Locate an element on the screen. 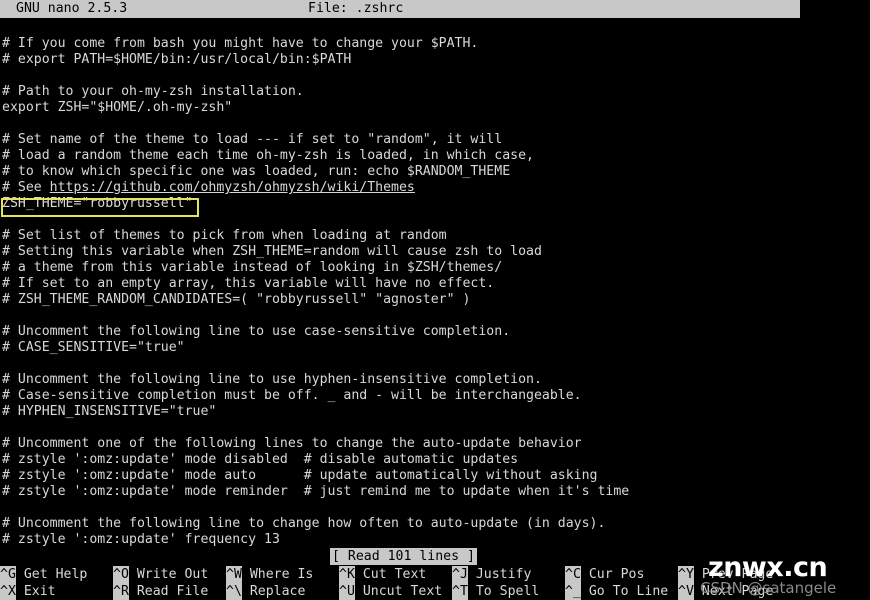 This screenshot has width=870, height=600. shortcut-key-badge: ^C is located at coordinates (573, 574).